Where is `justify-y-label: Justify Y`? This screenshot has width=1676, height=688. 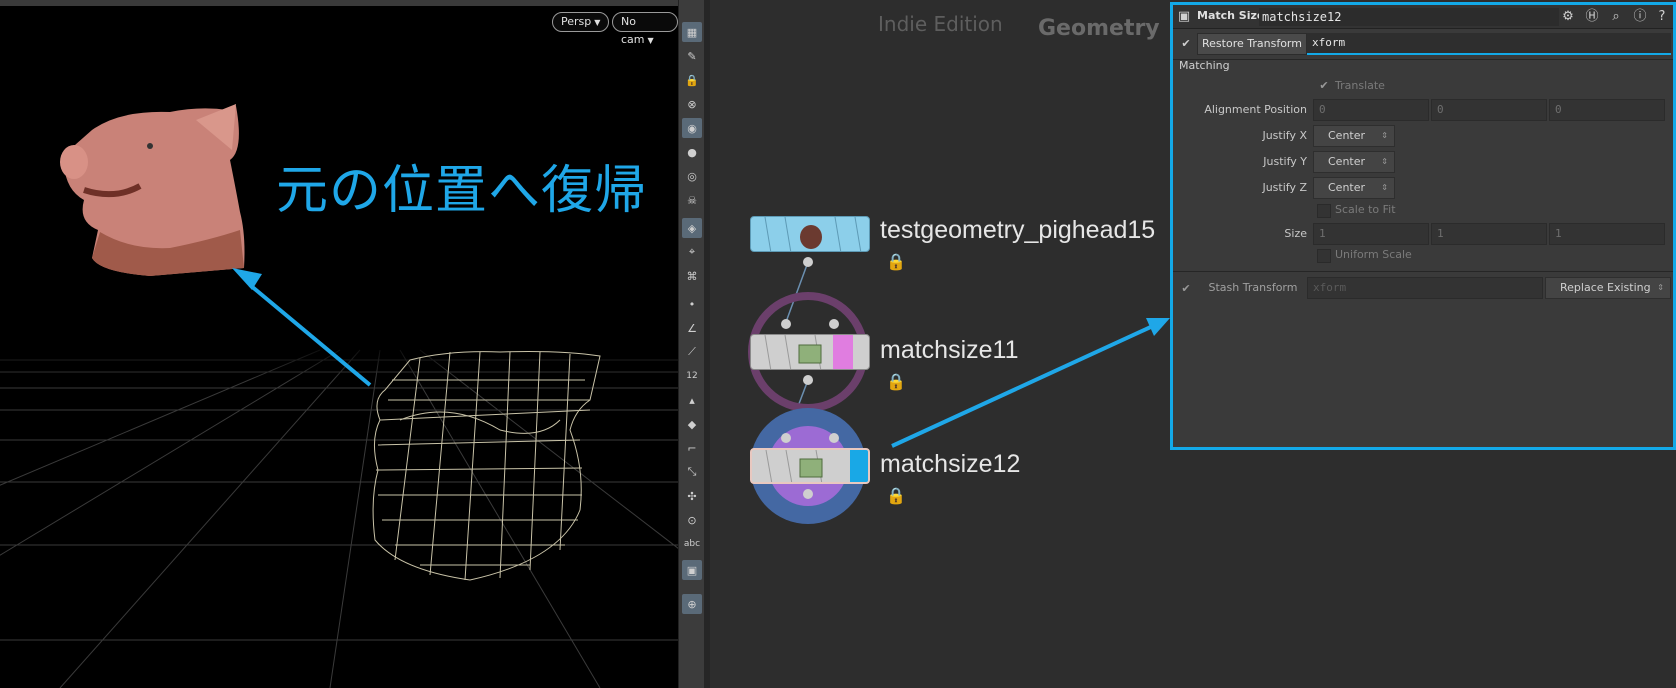
justify-y-label: Justify Y is located at coordinates (1285, 161).